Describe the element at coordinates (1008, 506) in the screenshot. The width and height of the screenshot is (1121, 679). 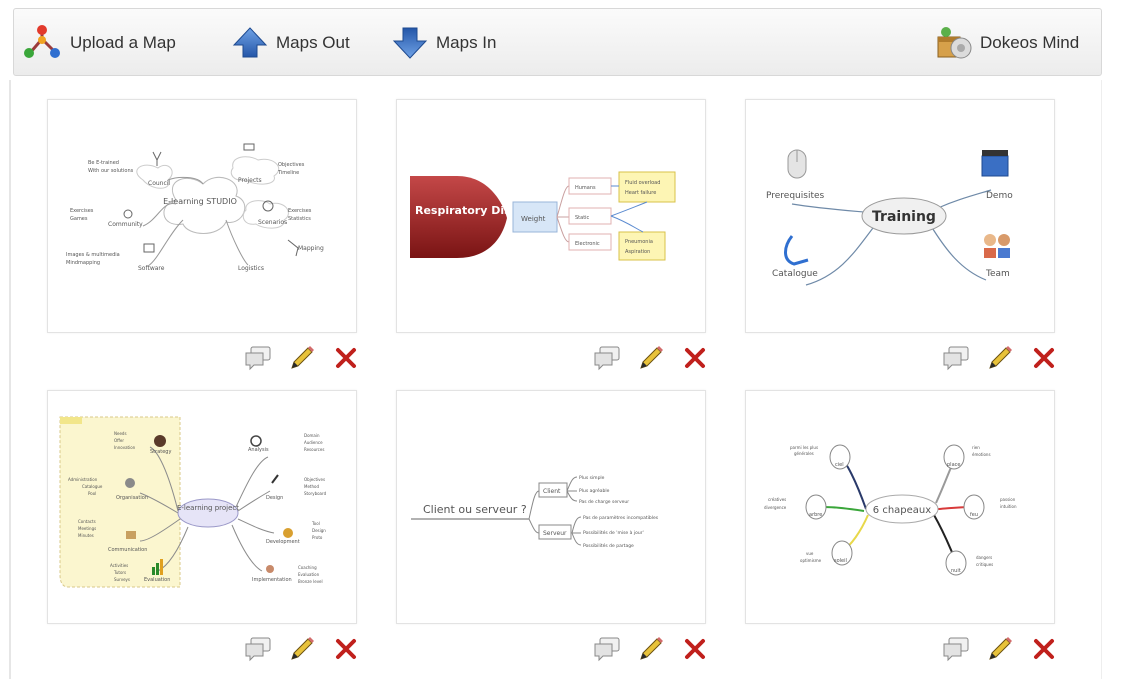
I see `map-detail: intuition` at that location.